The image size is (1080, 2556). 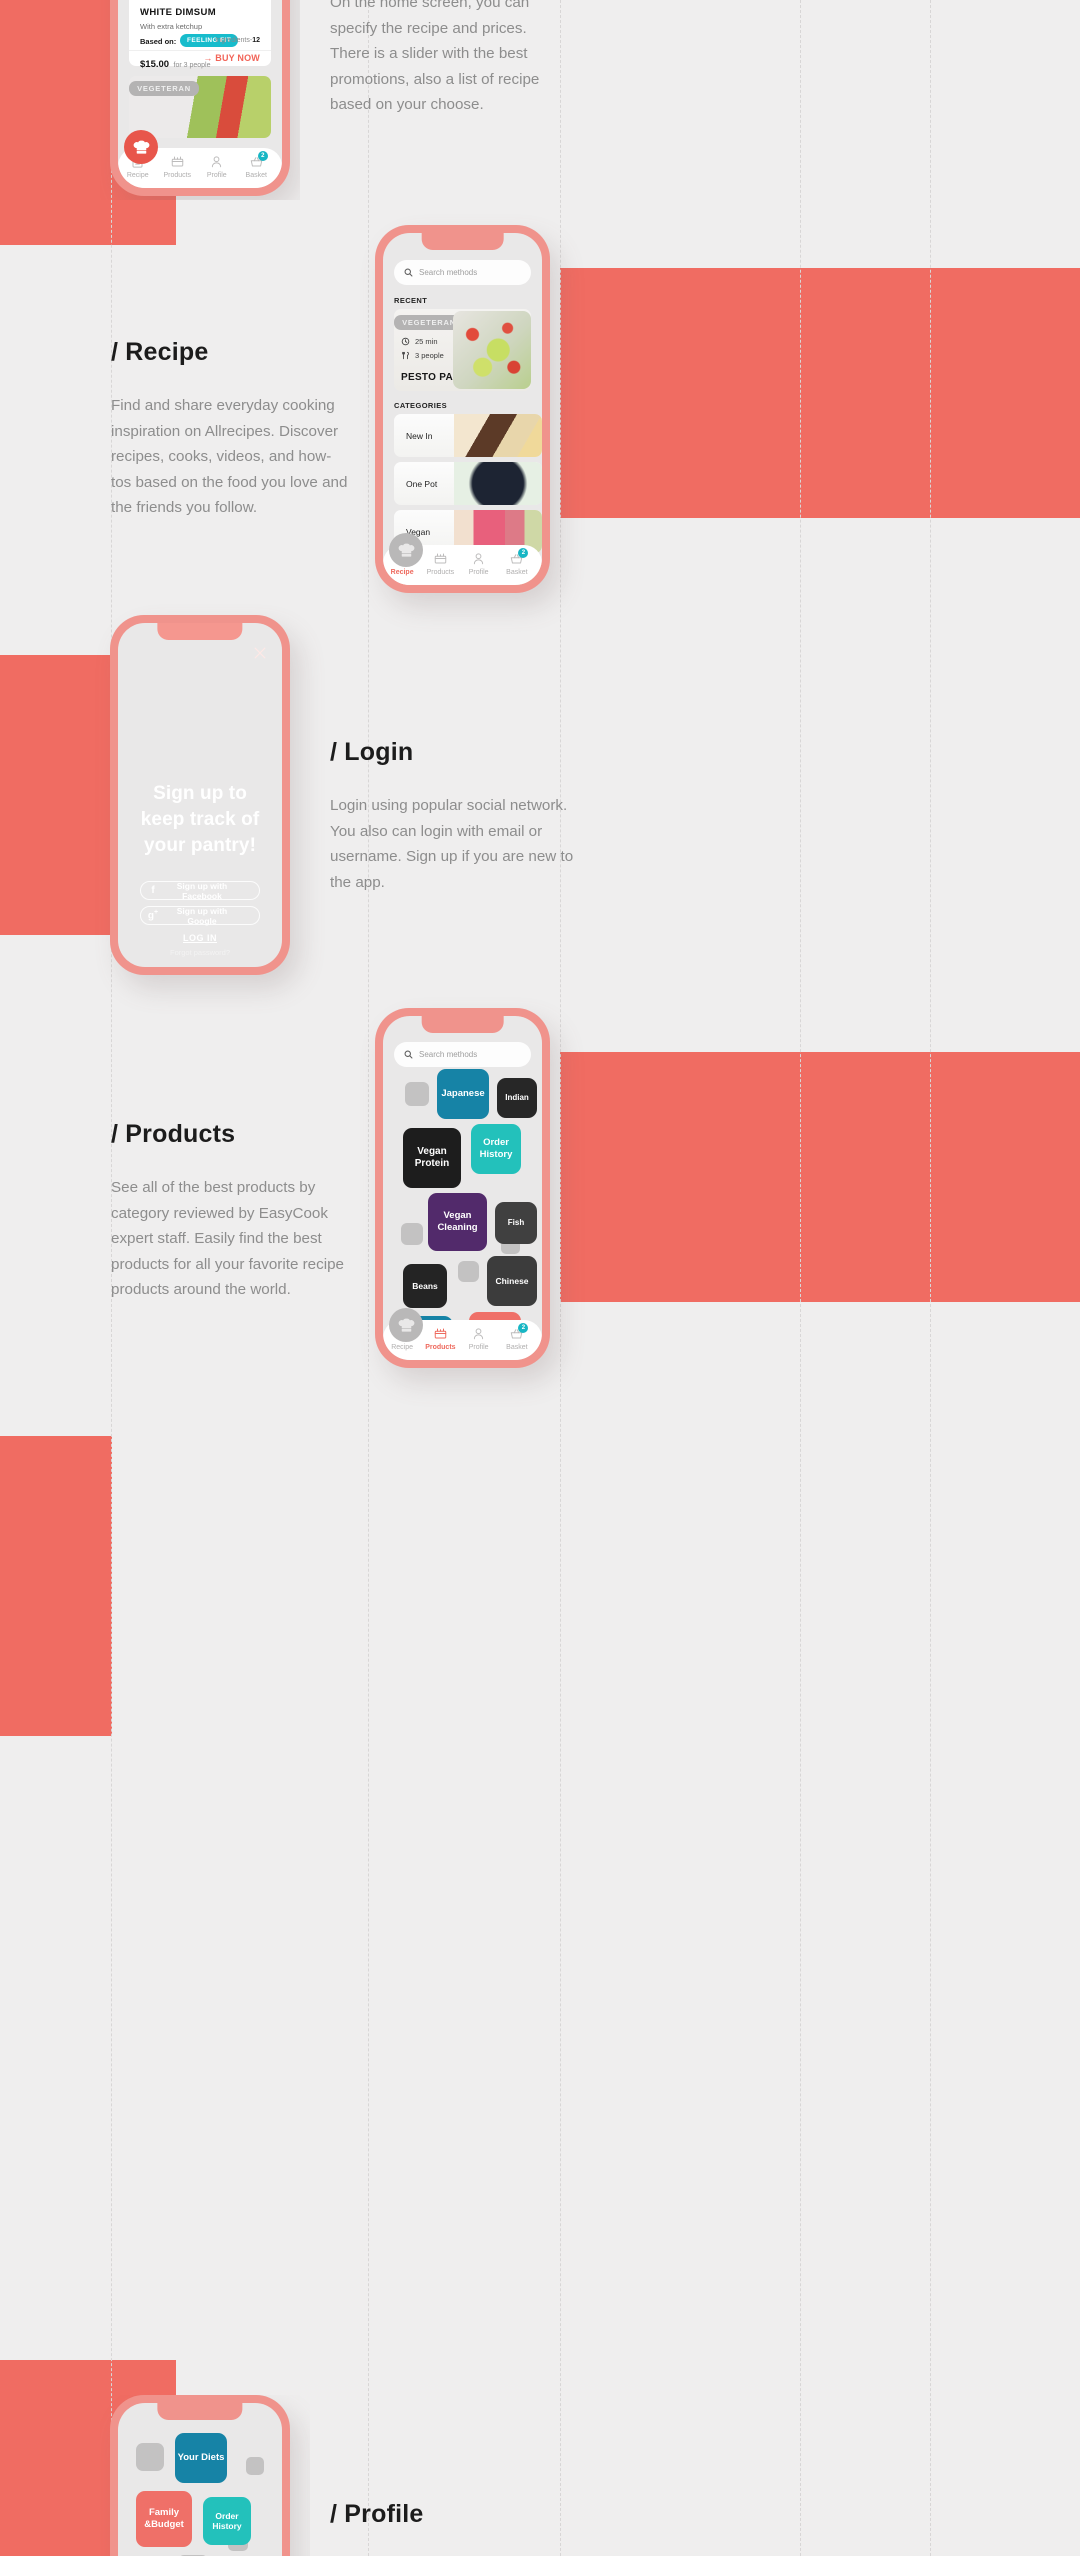 What do you see at coordinates (158, 41) in the screenshot?
I see `based-on-label: Based on:` at bounding box center [158, 41].